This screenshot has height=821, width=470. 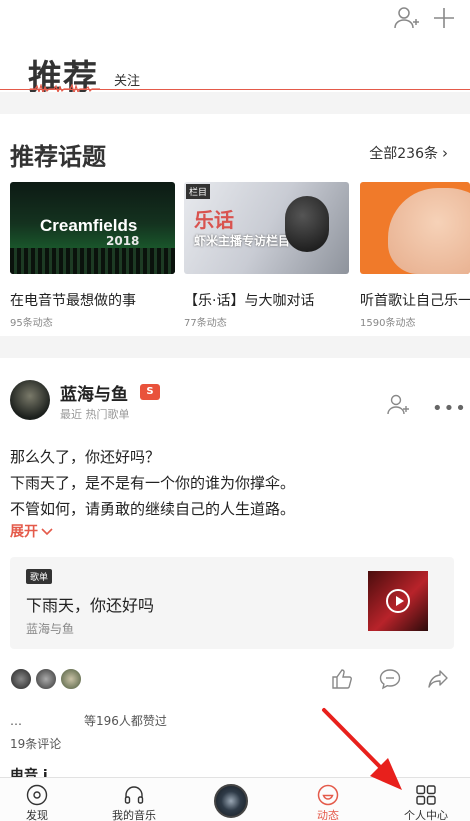 I want to click on topic-title: 【乐·话】与大咖对话, so click(x=249, y=301).